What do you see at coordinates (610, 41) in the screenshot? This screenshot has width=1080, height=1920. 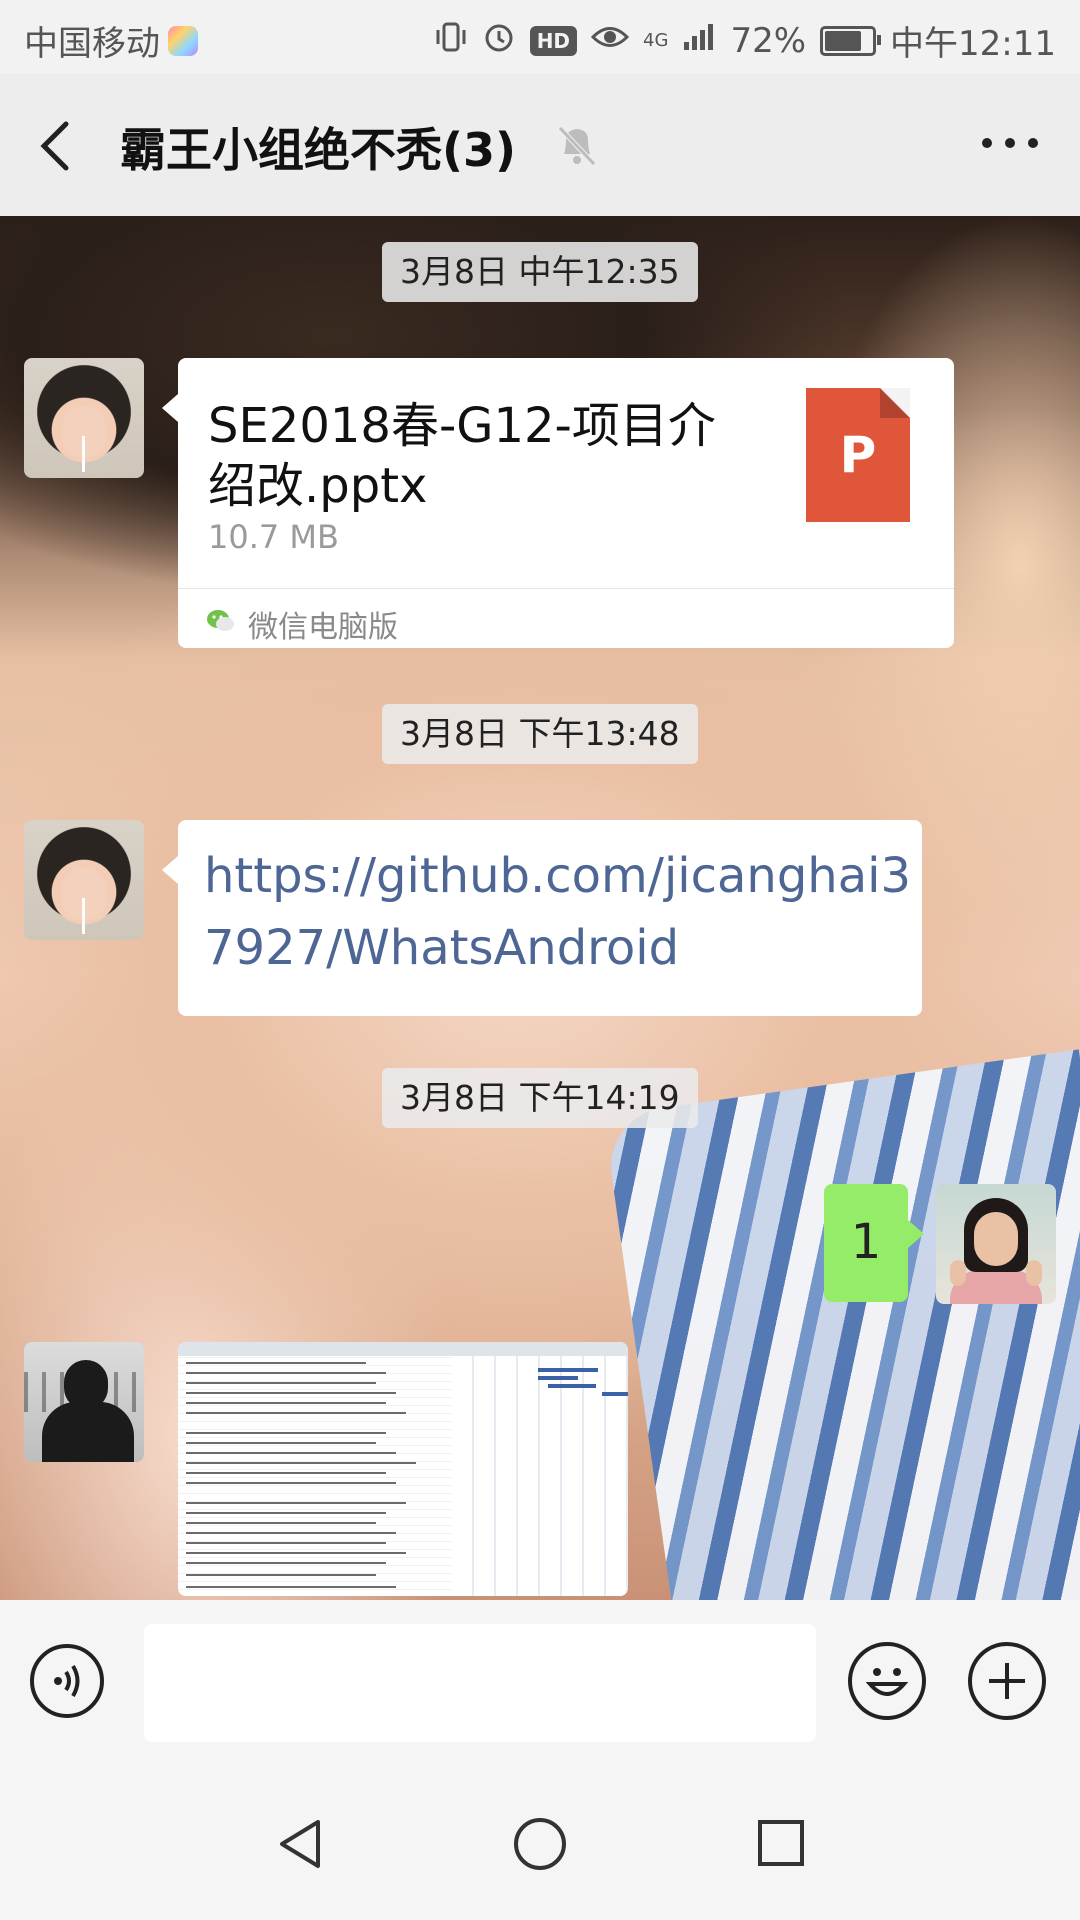 I see `eye-icon` at bounding box center [610, 41].